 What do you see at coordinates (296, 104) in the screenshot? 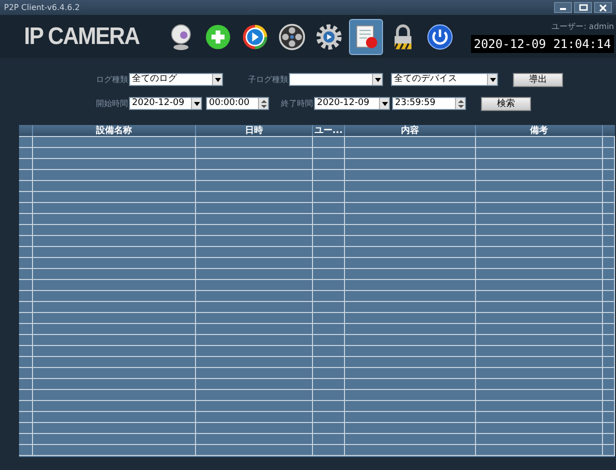
I see `field-label: 終了時間` at bounding box center [296, 104].